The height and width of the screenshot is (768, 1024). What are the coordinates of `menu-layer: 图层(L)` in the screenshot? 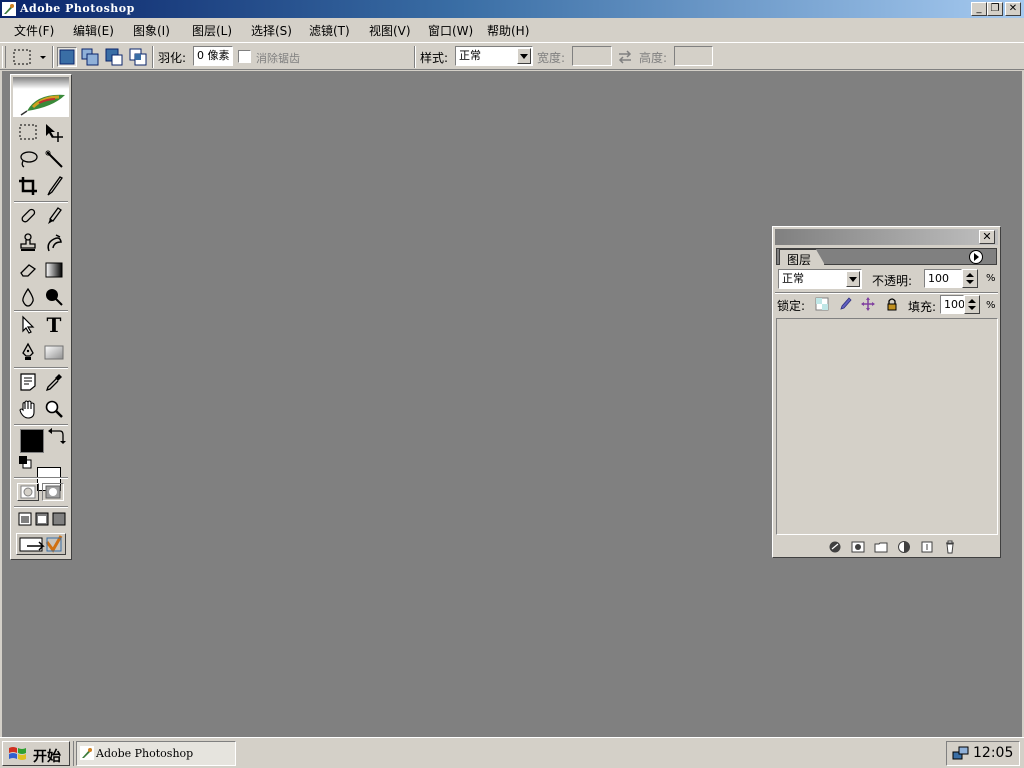 It's located at (212, 30).